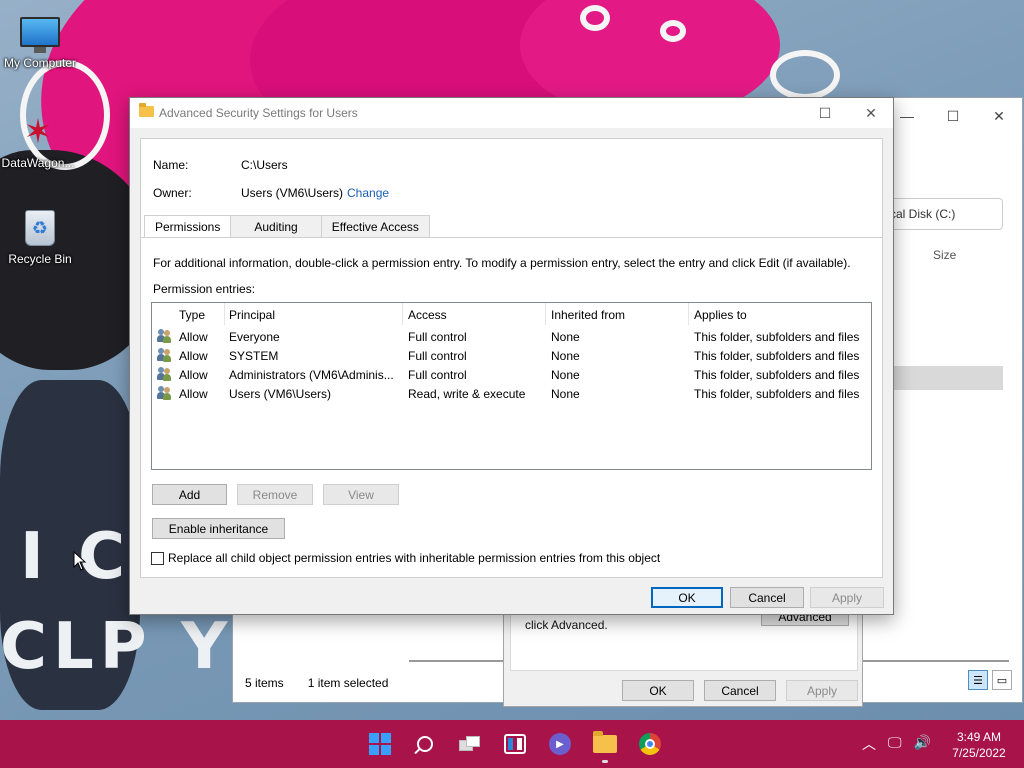  What do you see at coordinates (40, 228) in the screenshot?
I see `recycle-bin-icon: ♻` at bounding box center [40, 228].